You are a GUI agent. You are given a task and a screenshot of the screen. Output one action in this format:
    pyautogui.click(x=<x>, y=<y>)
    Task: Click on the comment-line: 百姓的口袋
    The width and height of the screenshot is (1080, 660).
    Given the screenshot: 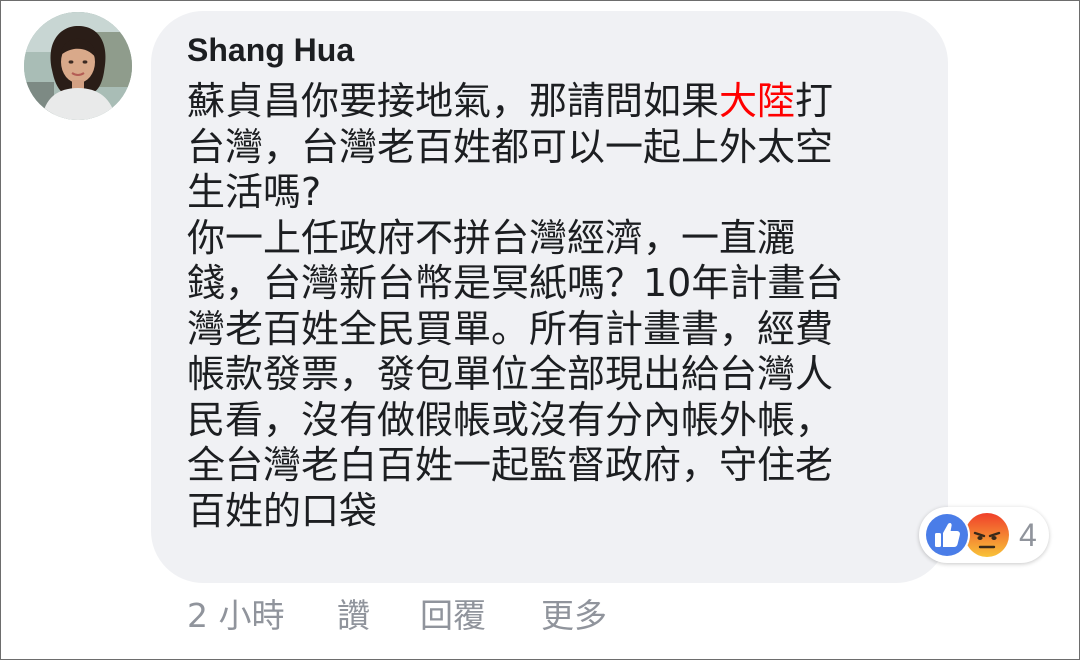 What is the action you would take?
    pyautogui.click(x=282, y=510)
    